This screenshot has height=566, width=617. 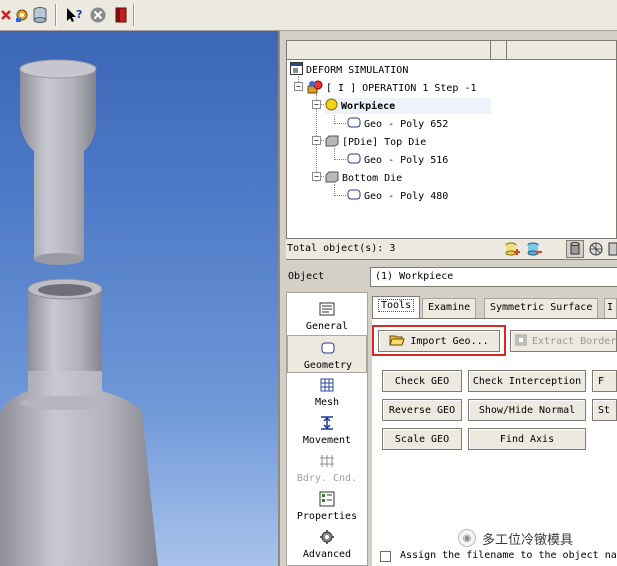 I want to click on tab-label: I, so click(x=610, y=307).